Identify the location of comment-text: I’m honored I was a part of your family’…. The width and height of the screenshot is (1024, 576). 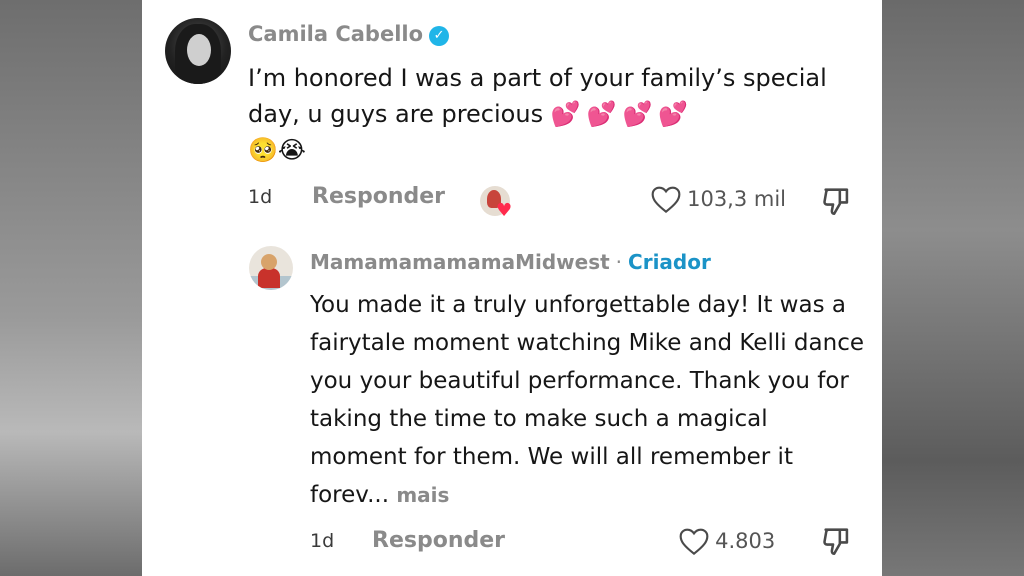
(537, 114).